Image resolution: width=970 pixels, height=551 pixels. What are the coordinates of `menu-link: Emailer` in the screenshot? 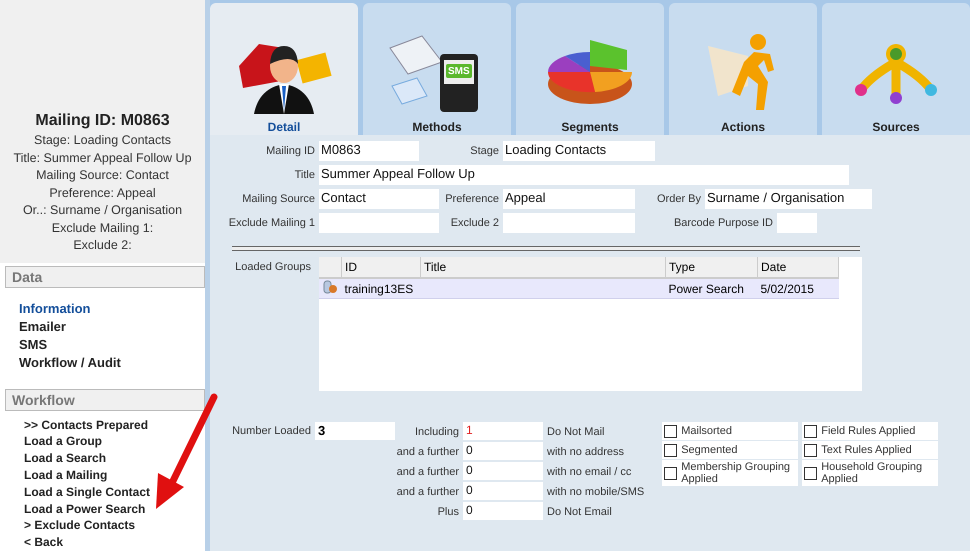 It's located at (42, 327).